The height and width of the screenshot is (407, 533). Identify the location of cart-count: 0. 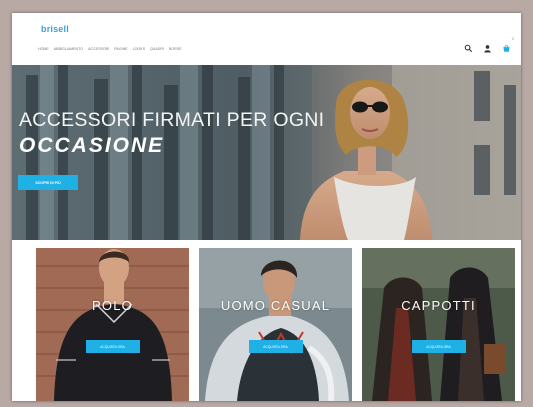
(512, 38).